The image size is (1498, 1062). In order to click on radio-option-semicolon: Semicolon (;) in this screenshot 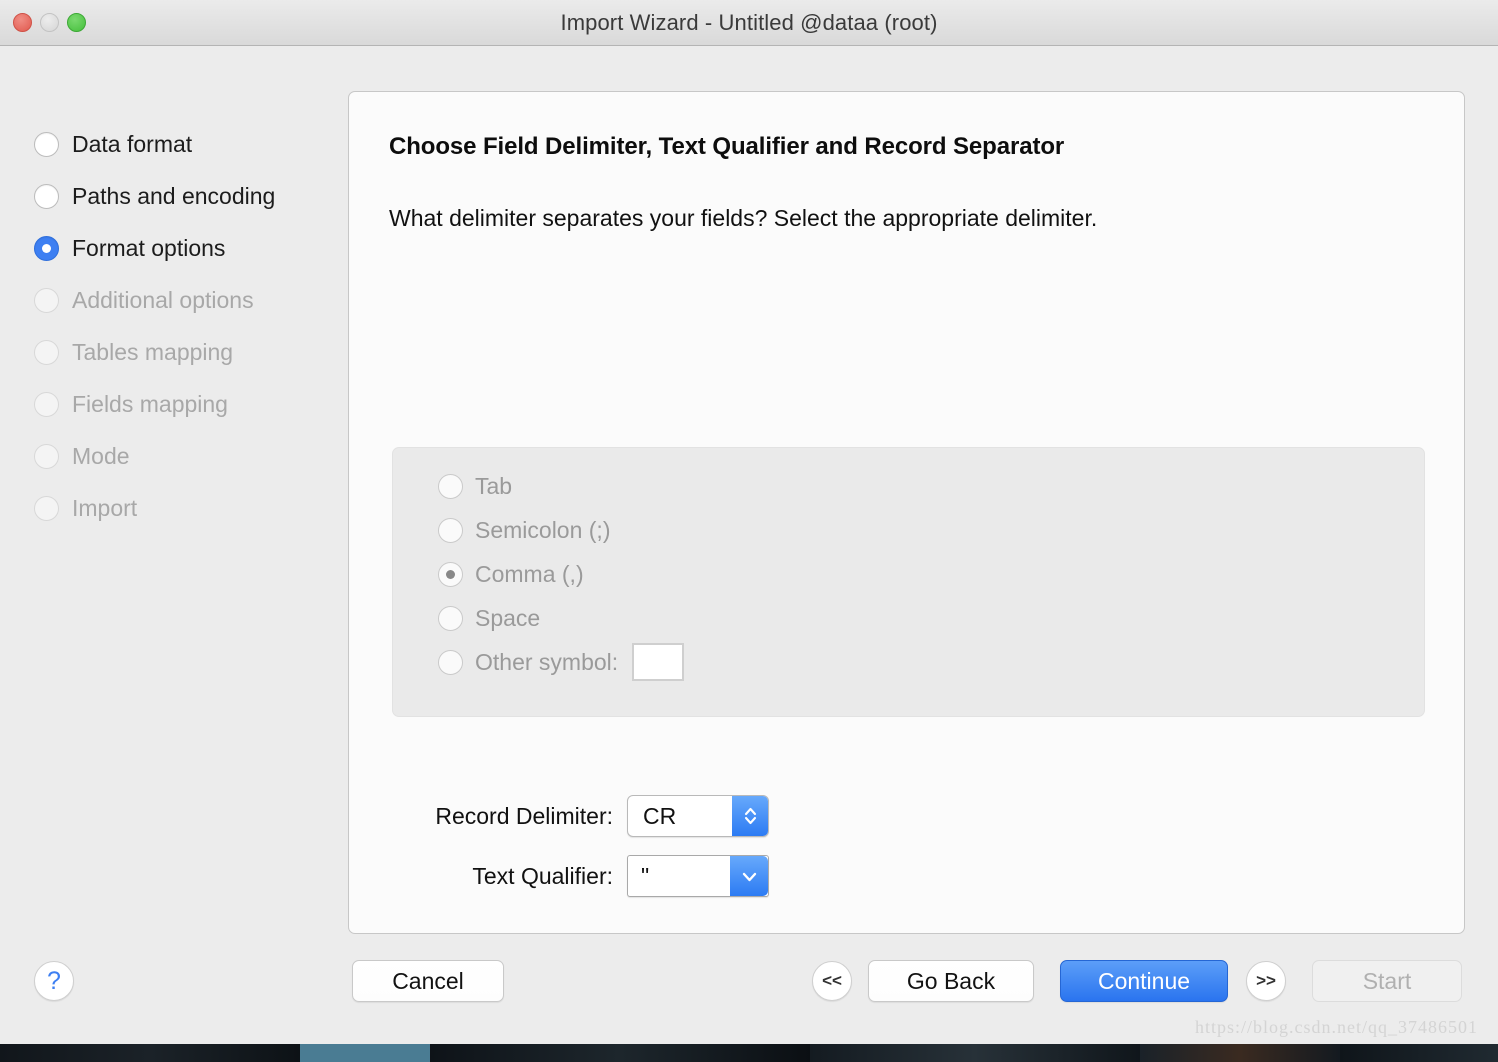, I will do `click(931, 530)`.